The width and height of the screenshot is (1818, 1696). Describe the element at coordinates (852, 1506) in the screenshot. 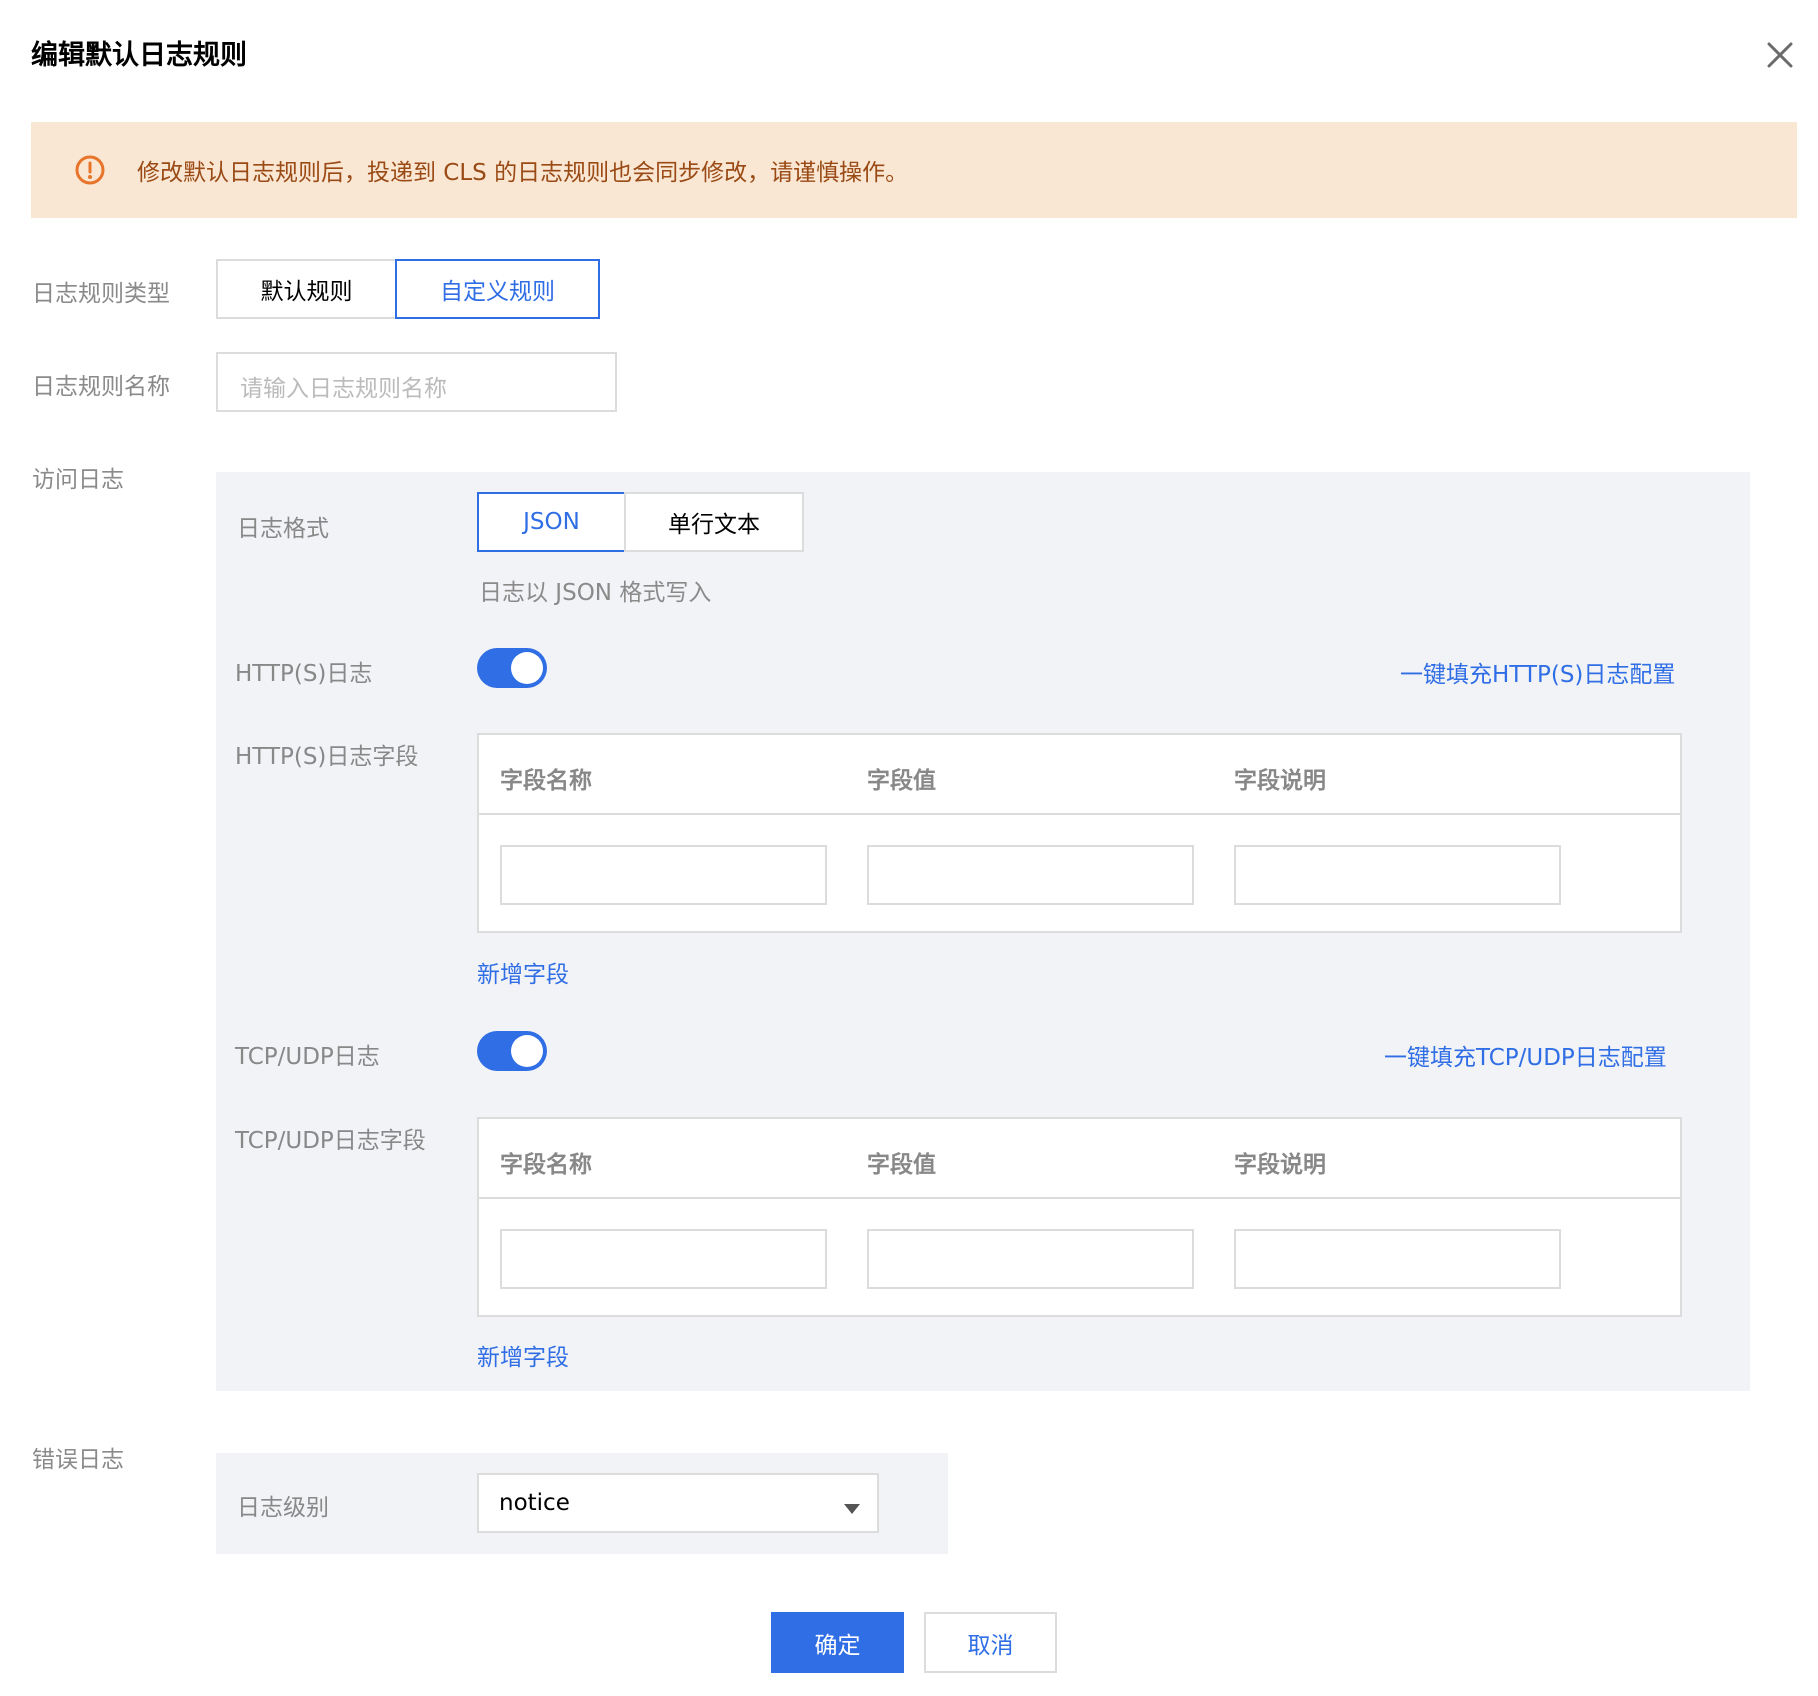

I see `caret-down-icon` at that location.